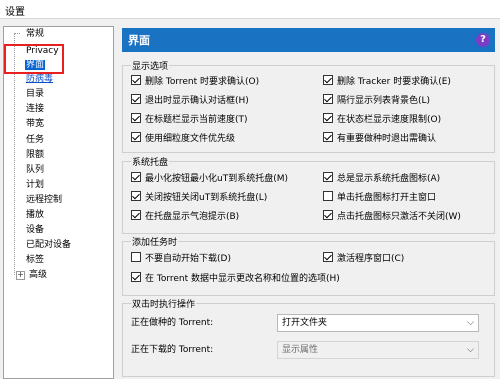 The width and height of the screenshot is (500, 379). Describe the element at coordinates (150, 65) in the screenshot. I see `group-title: 显示选项` at that location.